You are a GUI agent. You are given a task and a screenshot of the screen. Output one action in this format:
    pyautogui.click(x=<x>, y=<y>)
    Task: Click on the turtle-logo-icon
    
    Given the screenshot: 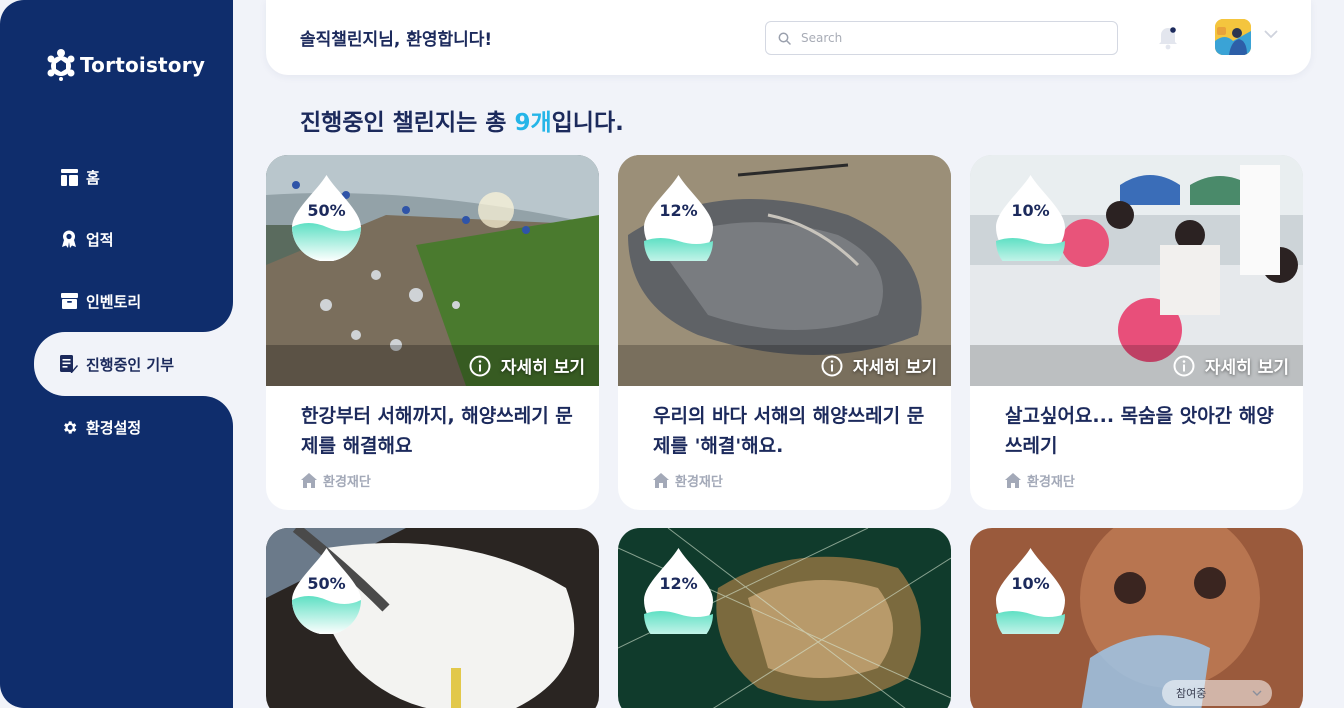 What is the action you would take?
    pyautogui.click(x=61, y=65)
    